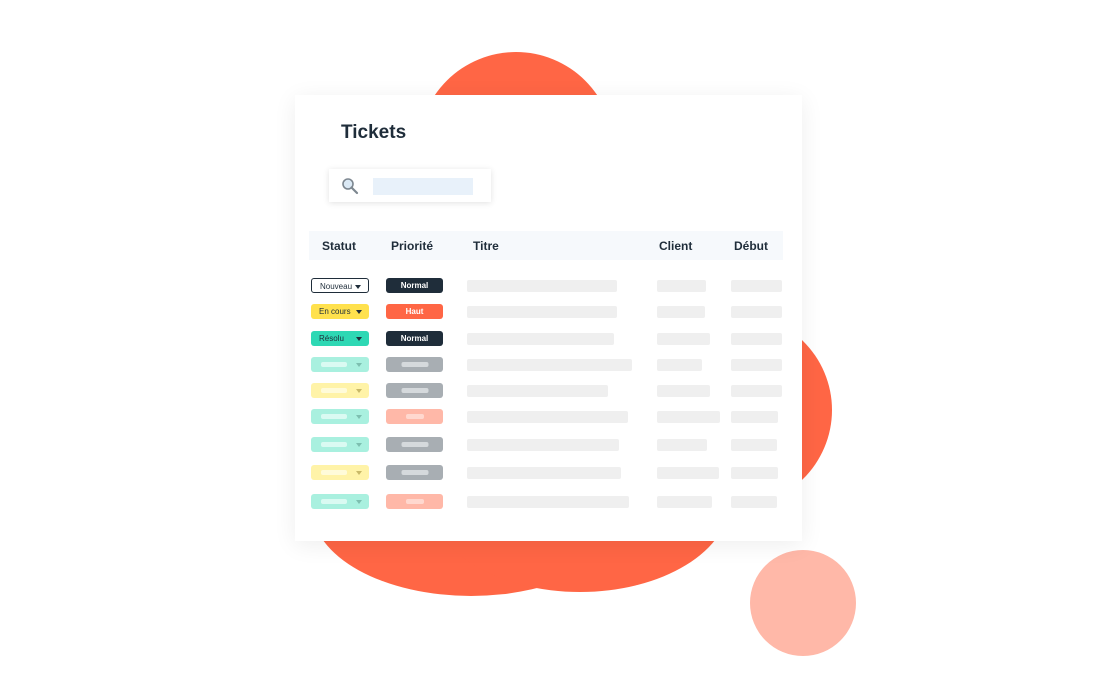 The width and height of the screenshot is (1112, 696). I want to click on decorative-circle, so click(803, 603).